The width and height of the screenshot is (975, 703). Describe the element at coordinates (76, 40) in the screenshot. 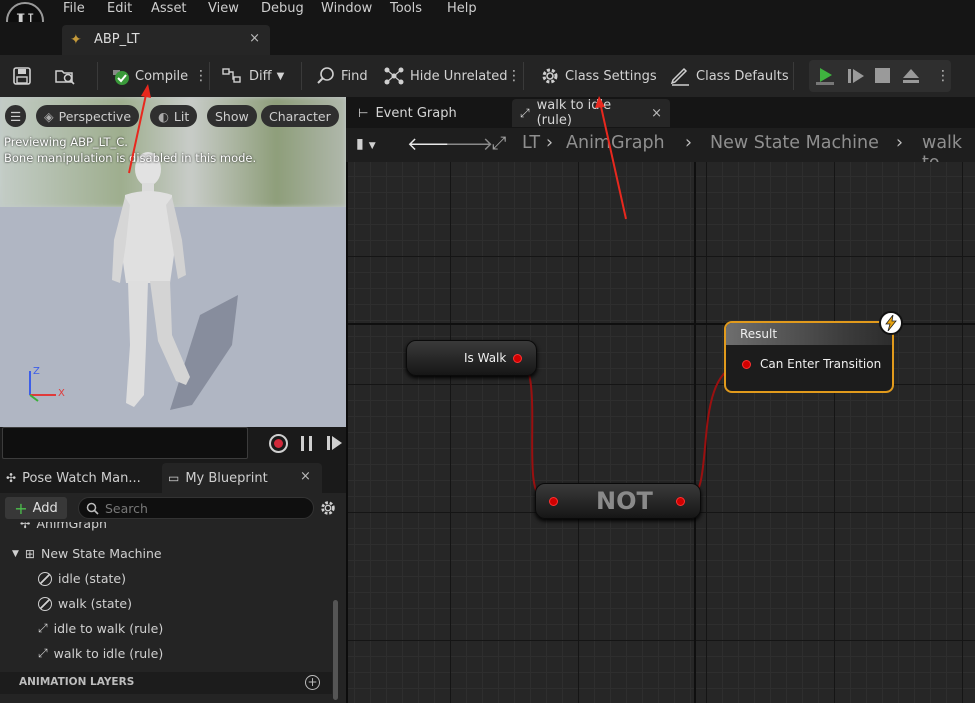

I see `anim-blueprint-icon: ✦` at that location.